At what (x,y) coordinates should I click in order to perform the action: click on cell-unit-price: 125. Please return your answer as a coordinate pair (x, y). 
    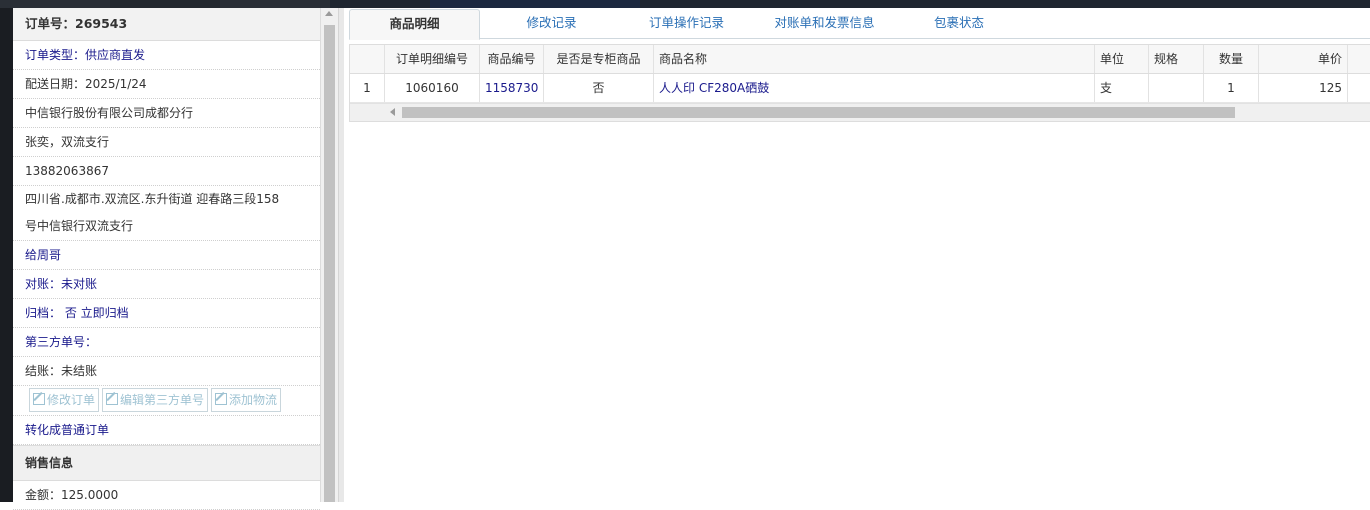
    Looking at the image, I should click on (1303, 88).